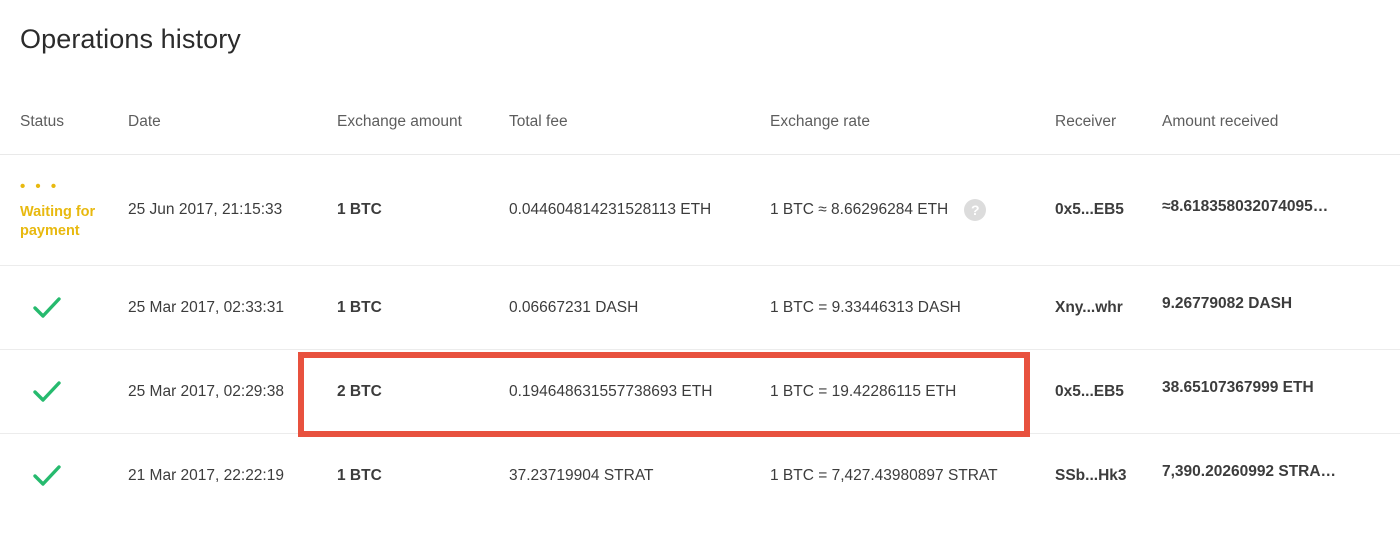 The height and width of the screenshot is (547, 1400). I want to click on exchange-amount-cell: 2 BTC, so click(359, 391).